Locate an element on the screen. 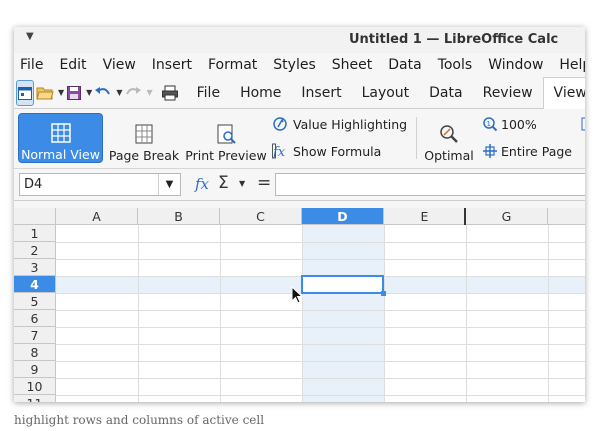  formula-input is located at coordinates (430, 184).